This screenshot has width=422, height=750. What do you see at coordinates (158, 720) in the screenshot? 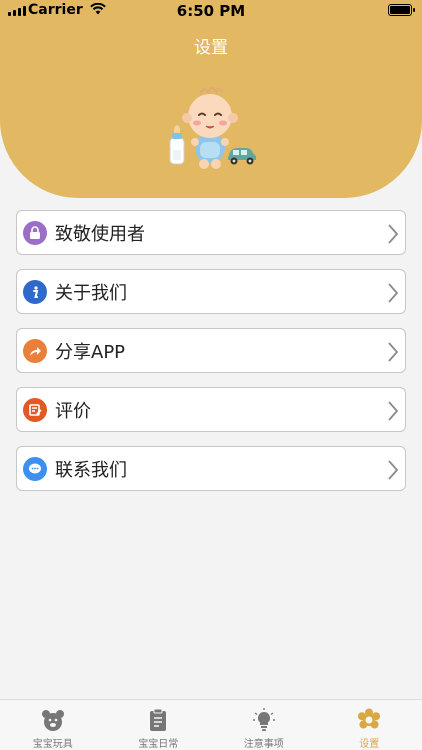
I see `clipboard-icon` at bounding box center [158, 720].